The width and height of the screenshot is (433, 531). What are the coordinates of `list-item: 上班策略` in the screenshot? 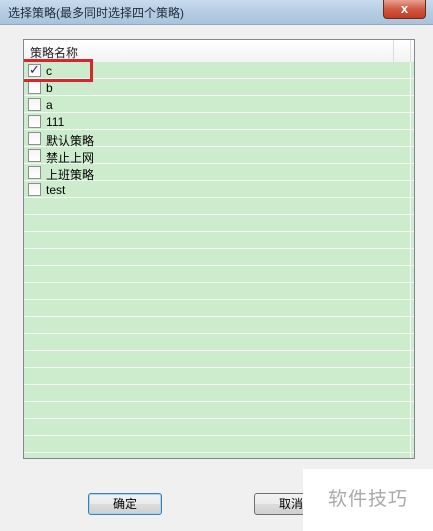 It's located at (209, 173).